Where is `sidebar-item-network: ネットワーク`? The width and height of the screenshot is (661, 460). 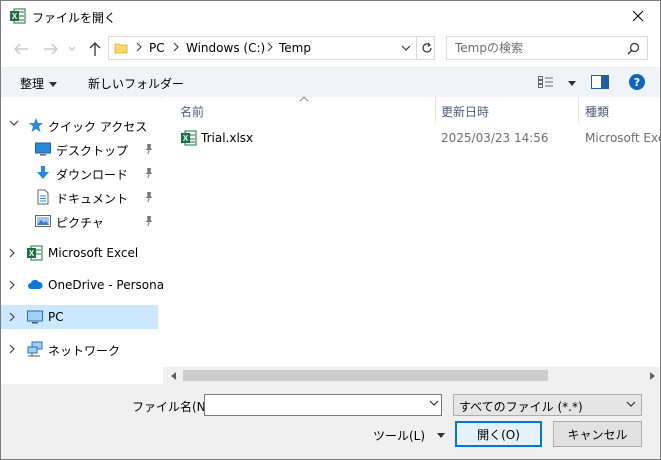 sidebar-item-network: ネットワーク is located at coordinates (79, 349).